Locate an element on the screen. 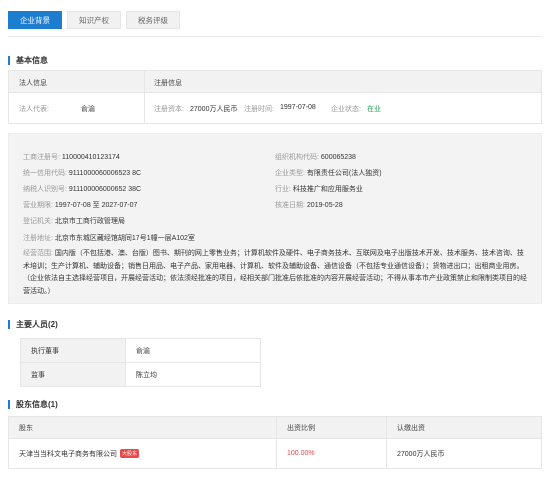 The width and height of the screenshot is (550, 479). tab-bar: 企业背景 知识产权 税务评级 is located at coordinates (96, 20).